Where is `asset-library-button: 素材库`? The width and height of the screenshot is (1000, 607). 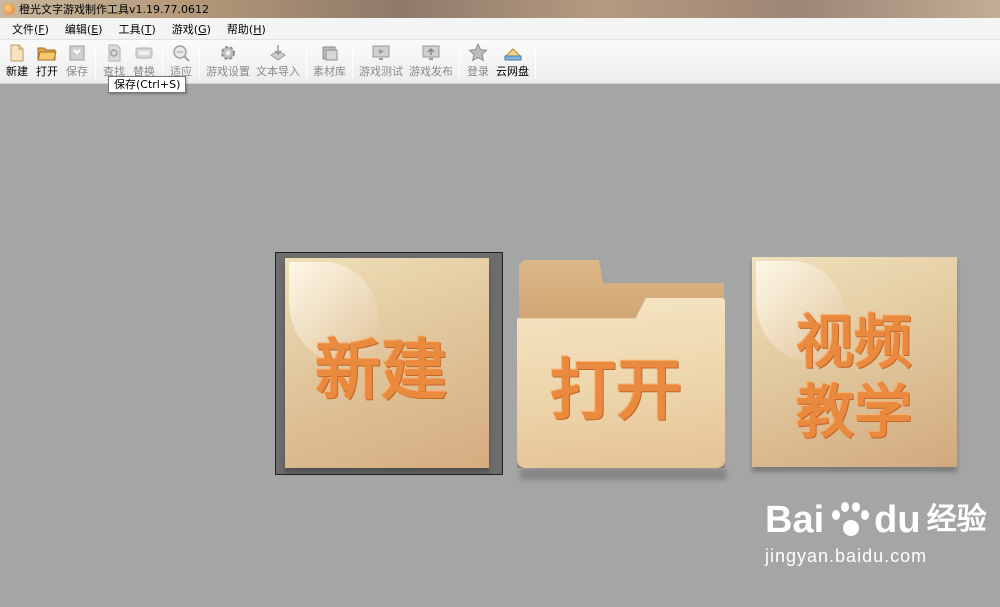
asset-library-button: 素材库 is located at coordinates (329, 61).